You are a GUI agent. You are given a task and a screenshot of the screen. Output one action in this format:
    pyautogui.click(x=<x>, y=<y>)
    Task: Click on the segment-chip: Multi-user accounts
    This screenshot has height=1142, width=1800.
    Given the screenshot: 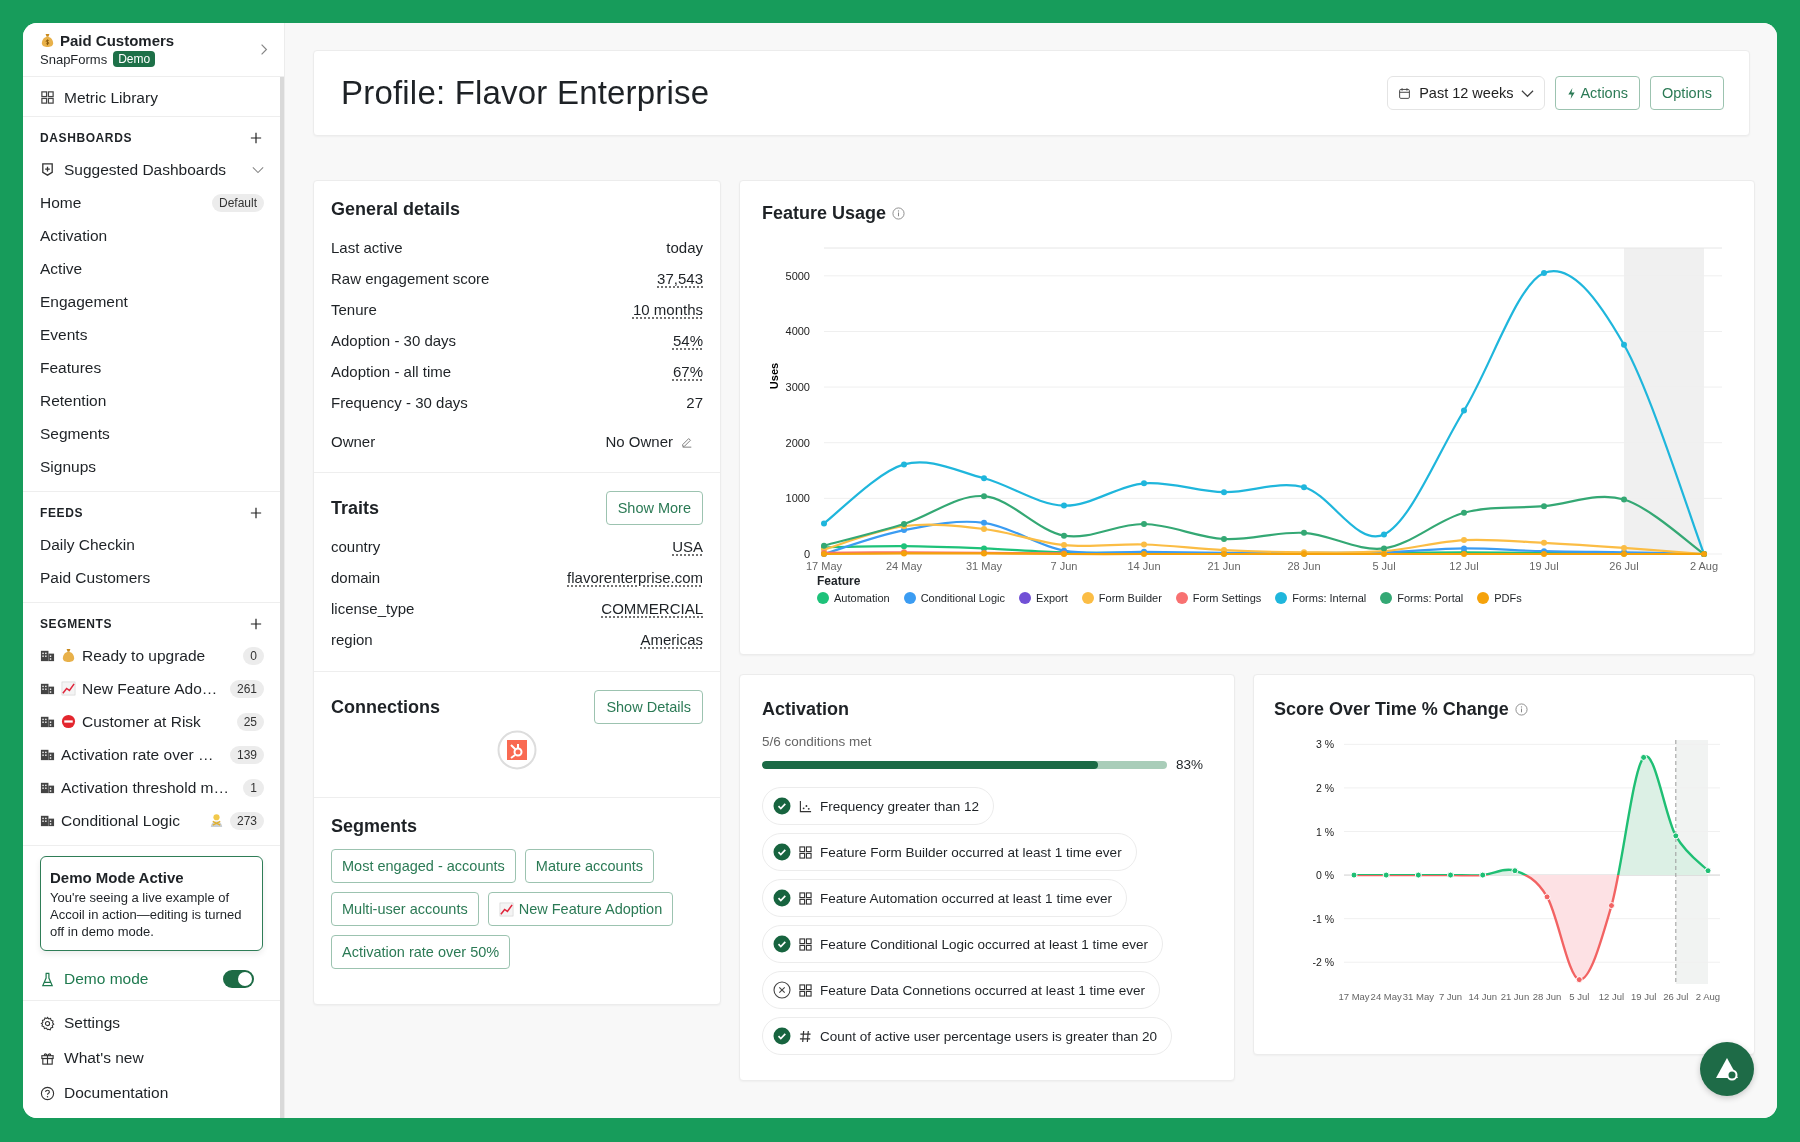 What is the action you would take?
    pyautogui.click(x=405, y=909)
    